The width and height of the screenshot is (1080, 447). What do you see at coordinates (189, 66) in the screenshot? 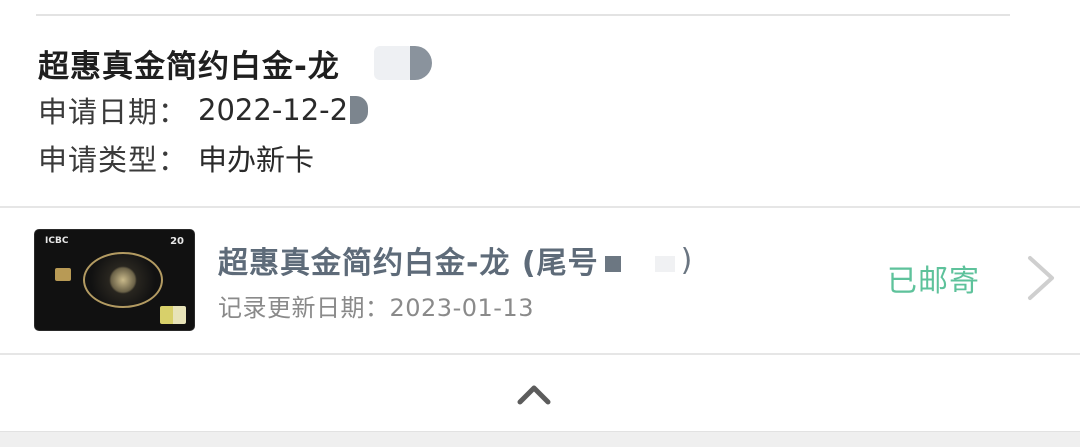
I see `application-title: 超惠真金简约白金-龙` at bounding box center [189, 66].